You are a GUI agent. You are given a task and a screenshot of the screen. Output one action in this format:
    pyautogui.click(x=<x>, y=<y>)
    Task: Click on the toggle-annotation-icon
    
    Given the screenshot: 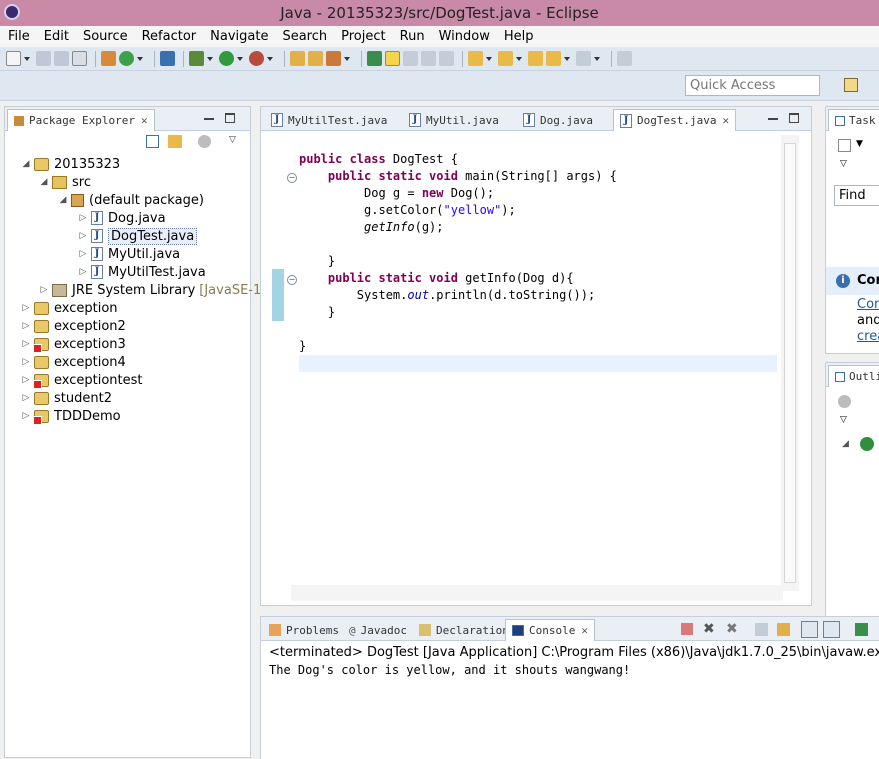 What is the action you would take?
    pyautogui.click(x=374, y=58)
    